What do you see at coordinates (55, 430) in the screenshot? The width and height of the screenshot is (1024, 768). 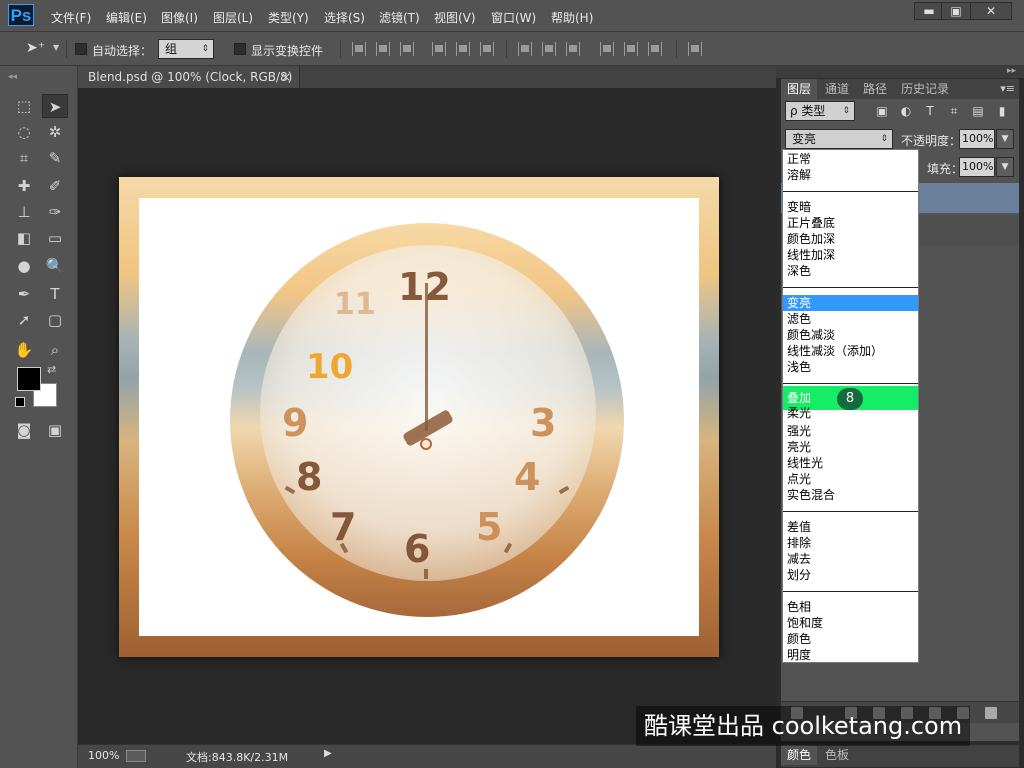 I see `screen-mode-icon: ▣` at bounding box center [55, 430].